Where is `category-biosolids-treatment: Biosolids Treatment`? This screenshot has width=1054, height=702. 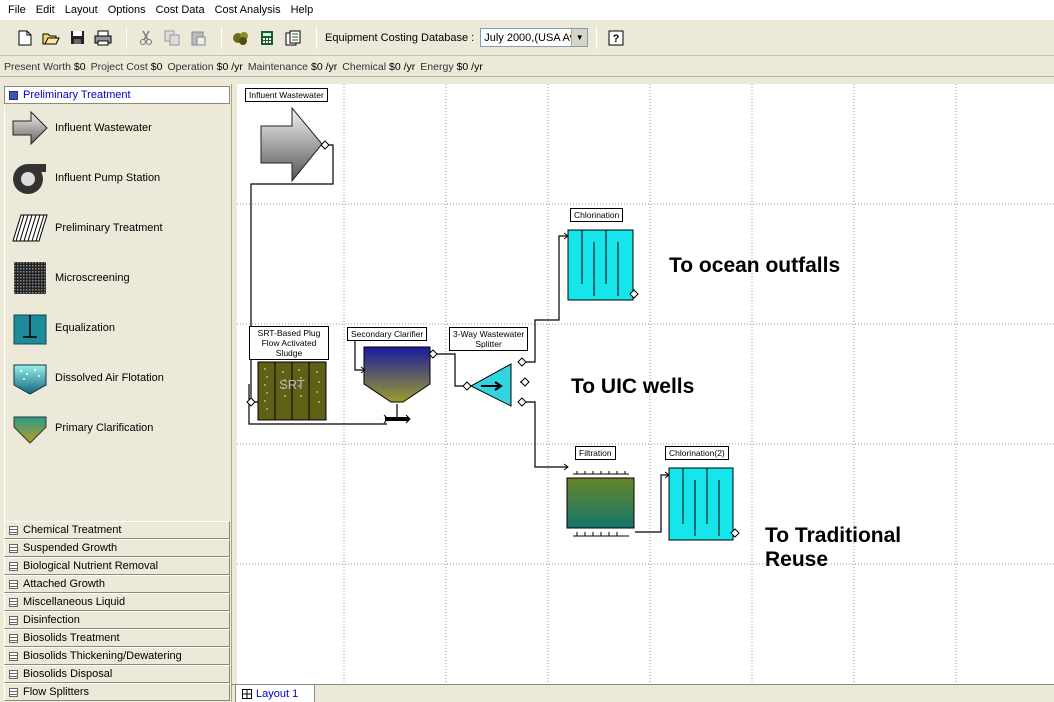 category-biosolids-treatment: Biosolids Treatment is located at coordinates (117, 638).